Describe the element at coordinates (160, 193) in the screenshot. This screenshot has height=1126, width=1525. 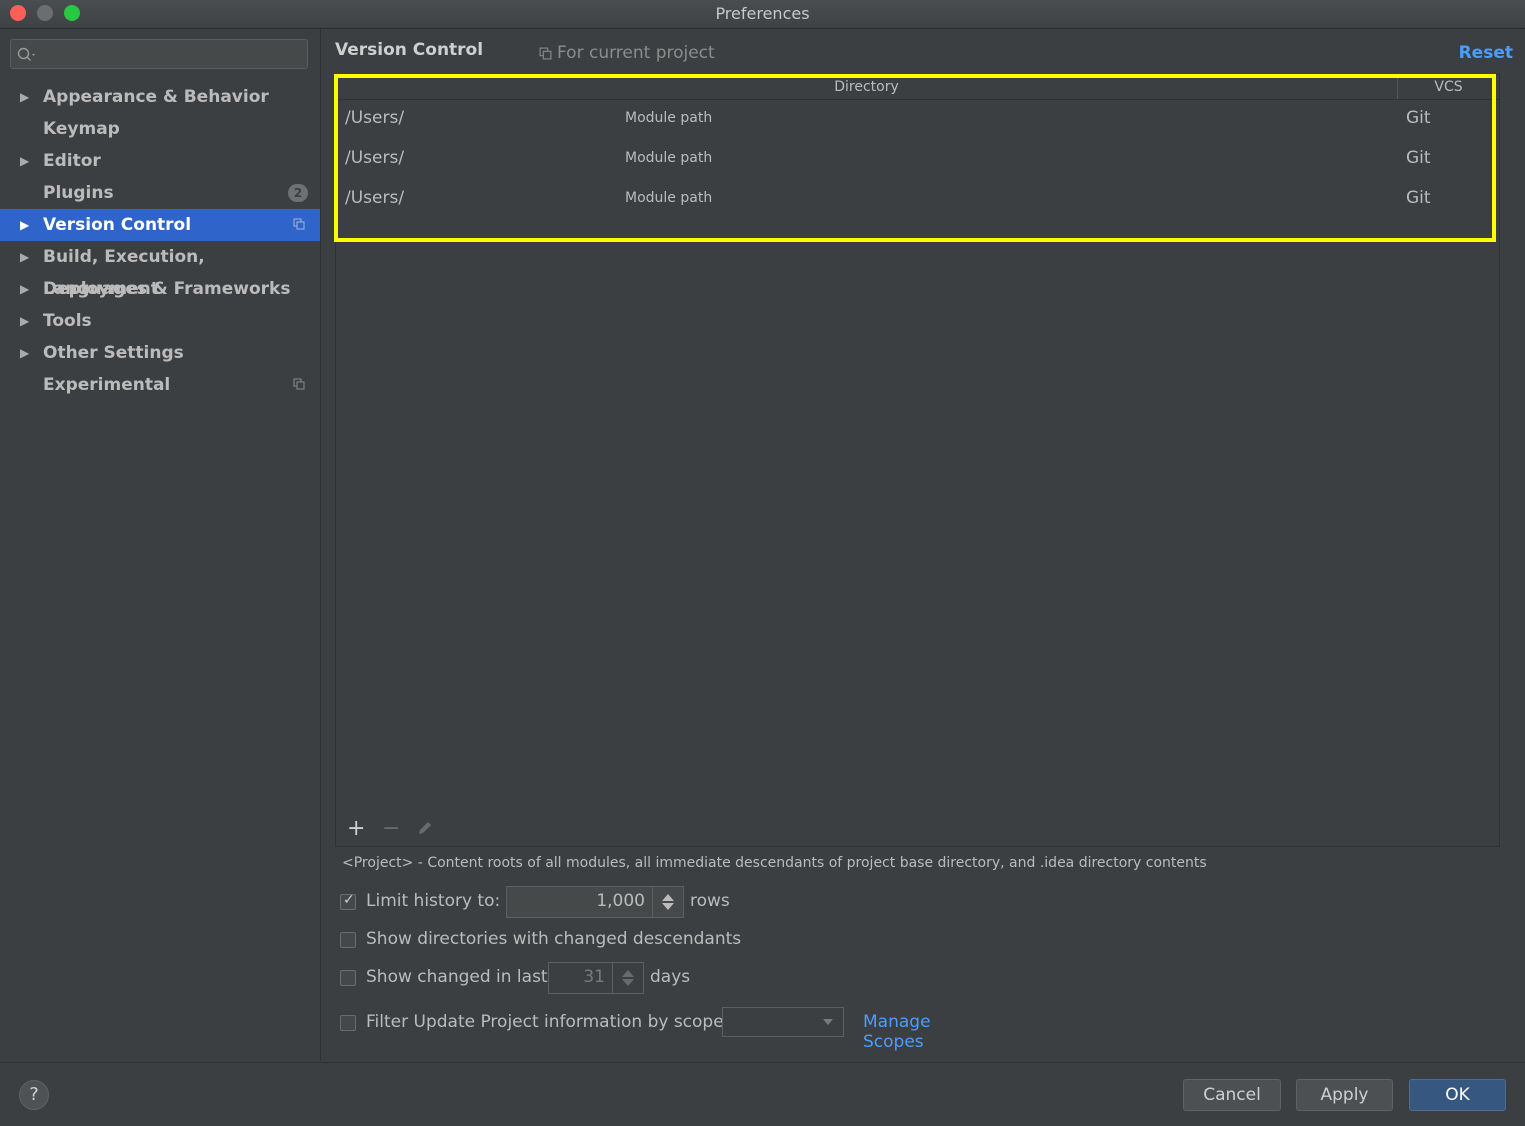
I see `sidebar-item-plugins: Plugins 2` at that location.